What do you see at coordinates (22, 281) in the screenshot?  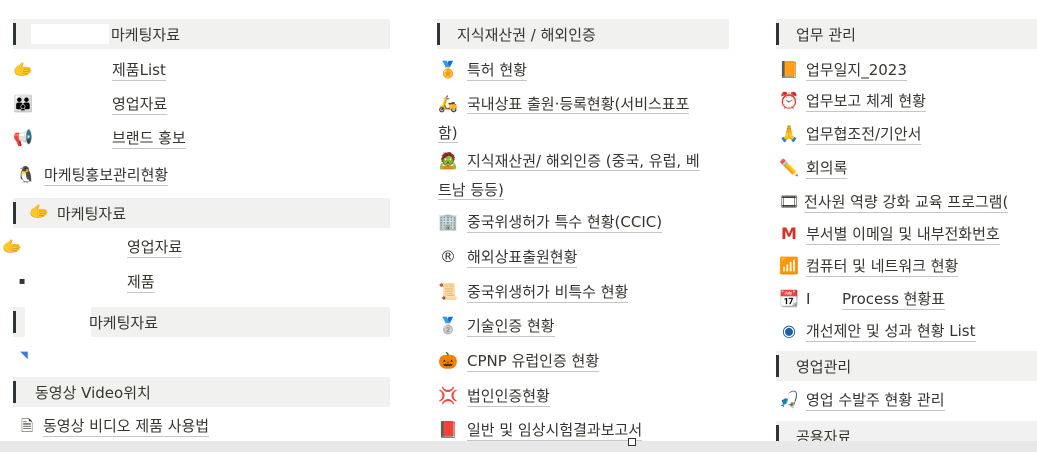 I see `document-icon: ▪` at bounding box center [22, 281].